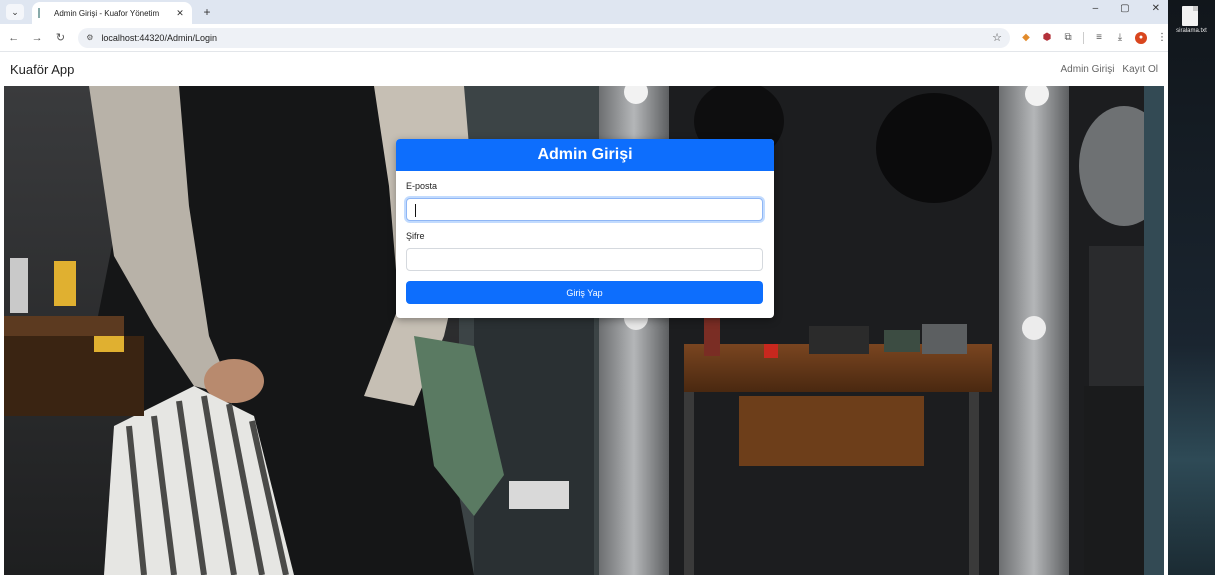 The image size is (1215, 575). What do you see at coordinates (13, 38) in the screenshot?
I see `back-icon: ←` at bounding box center [13, 38].